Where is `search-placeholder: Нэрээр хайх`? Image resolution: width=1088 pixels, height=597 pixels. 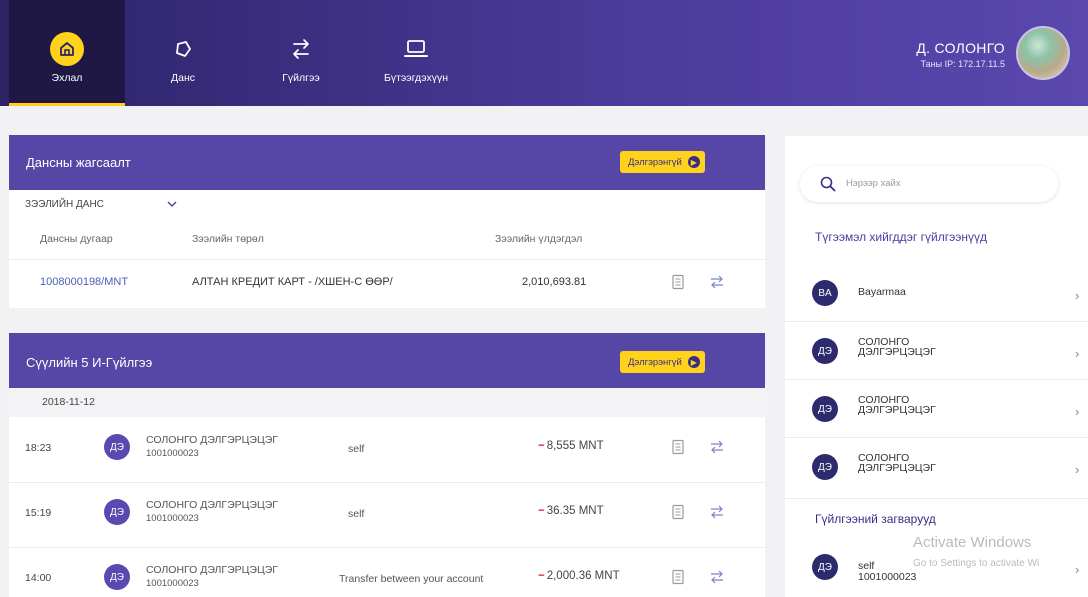
search-placeholder: Нэрээр хайх is located at coordinates (873, 183).